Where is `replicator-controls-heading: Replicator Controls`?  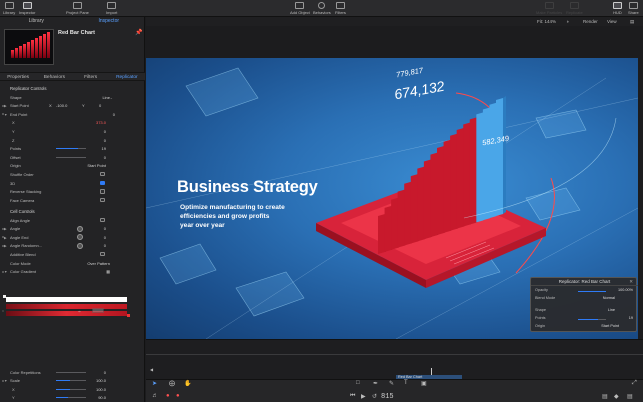
replicator-controls-heading: Replicator Controls is located at coordinates (28, 88).